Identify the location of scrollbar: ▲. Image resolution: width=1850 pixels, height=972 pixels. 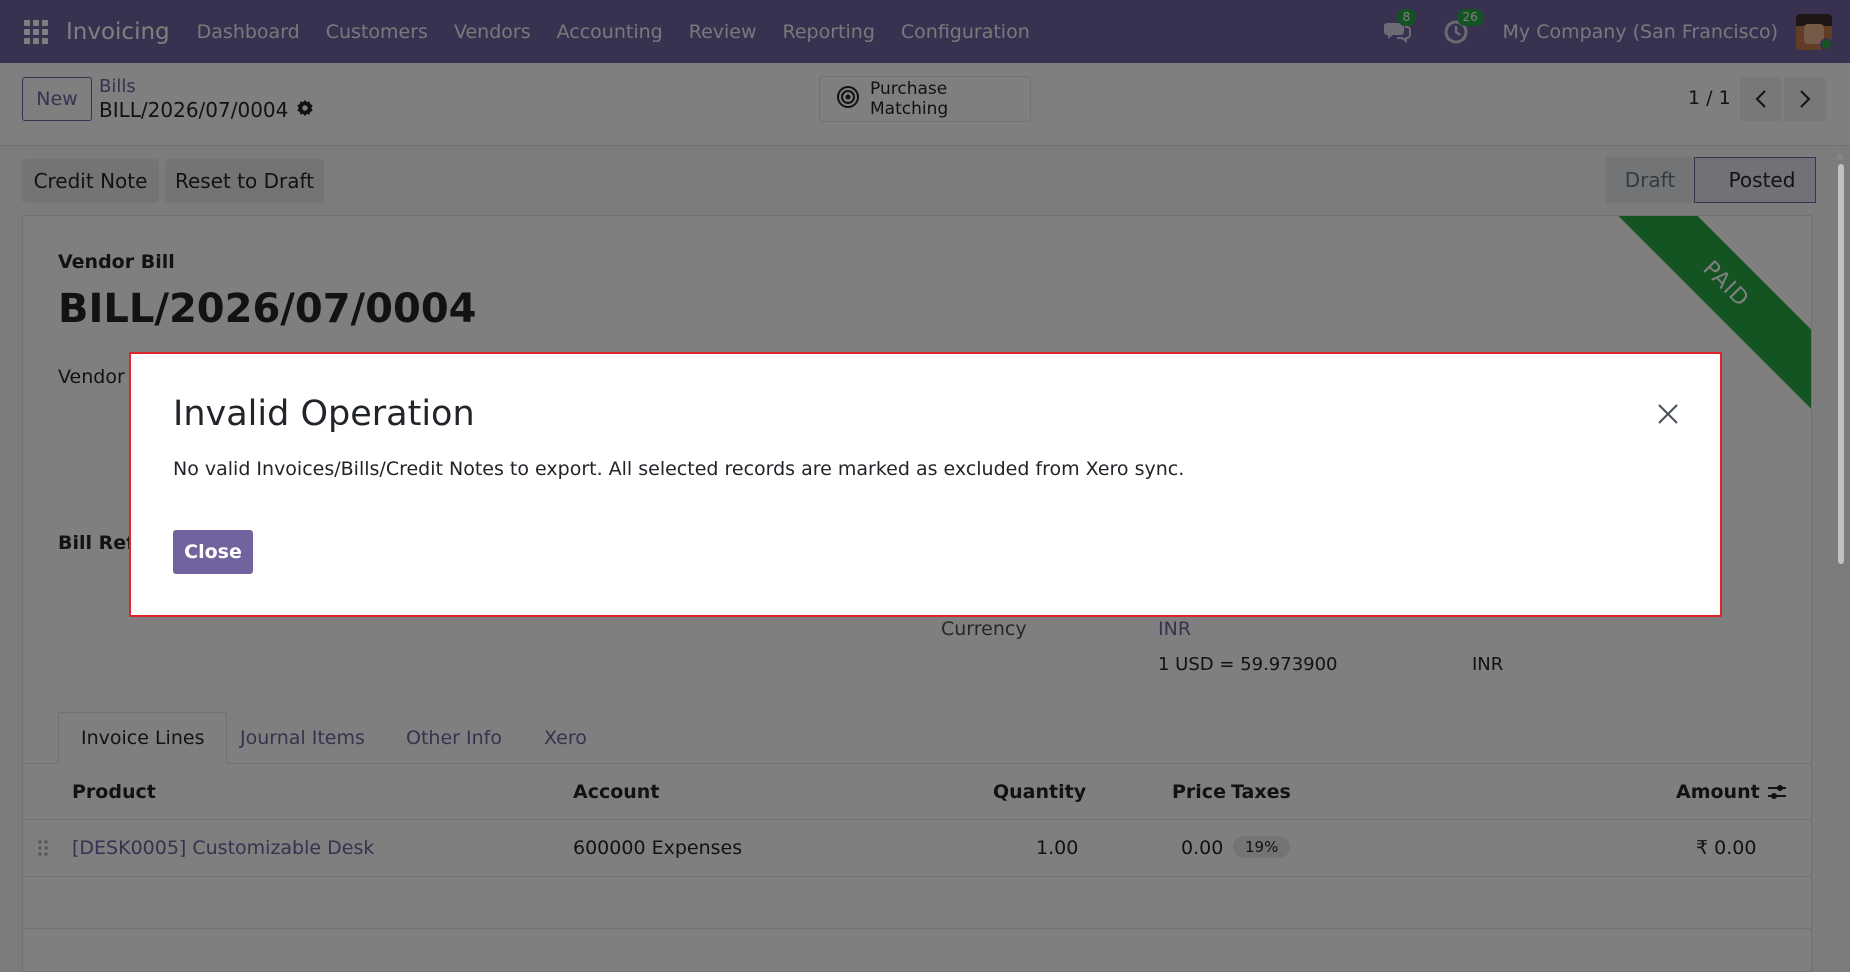
(1841, 561).